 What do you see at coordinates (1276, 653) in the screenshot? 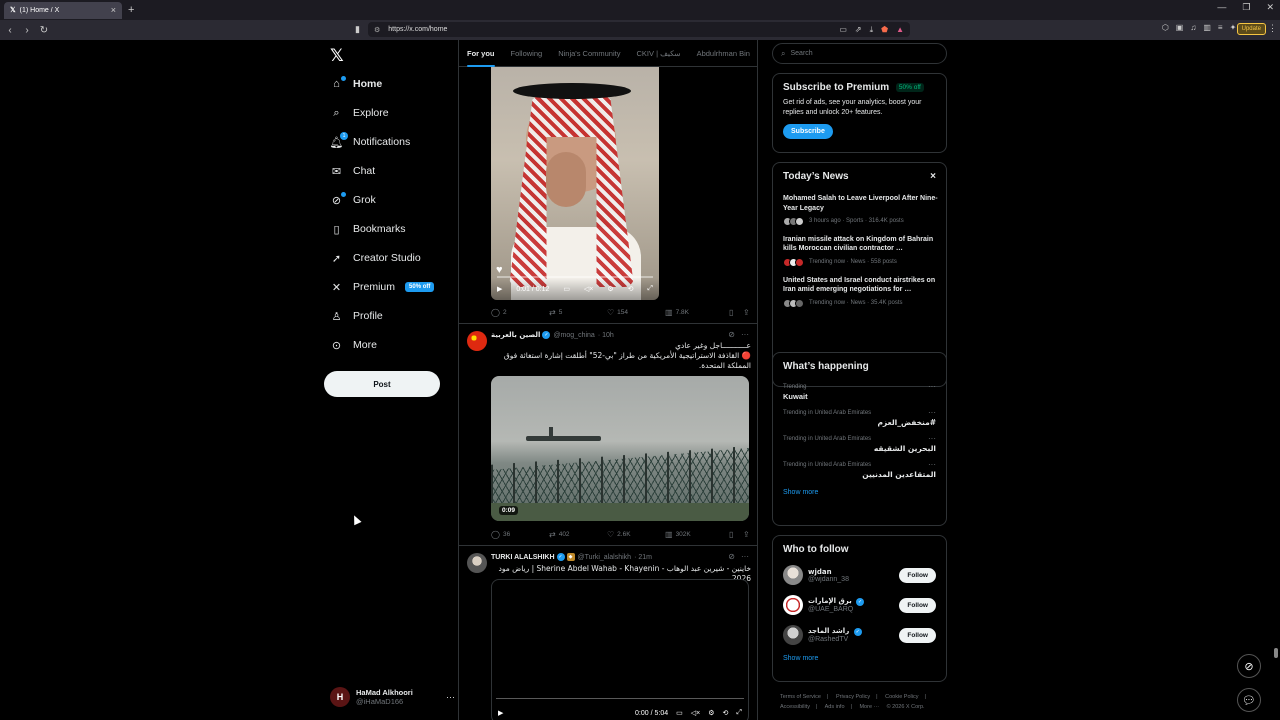
I see `scrollbar` at bounding box center [1276, 653].